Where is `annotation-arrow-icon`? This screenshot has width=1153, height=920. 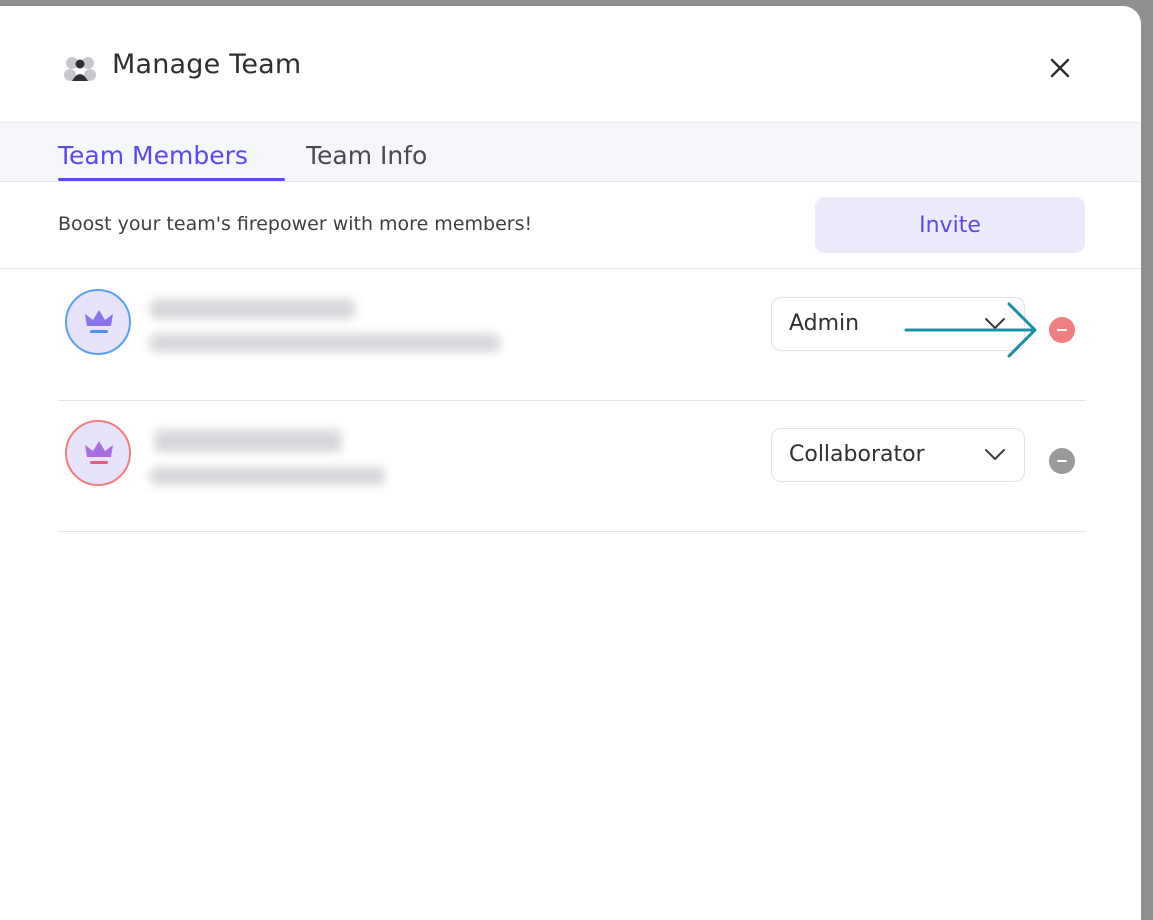
annotation-arrow-icon is located at coordinates (970, 330).